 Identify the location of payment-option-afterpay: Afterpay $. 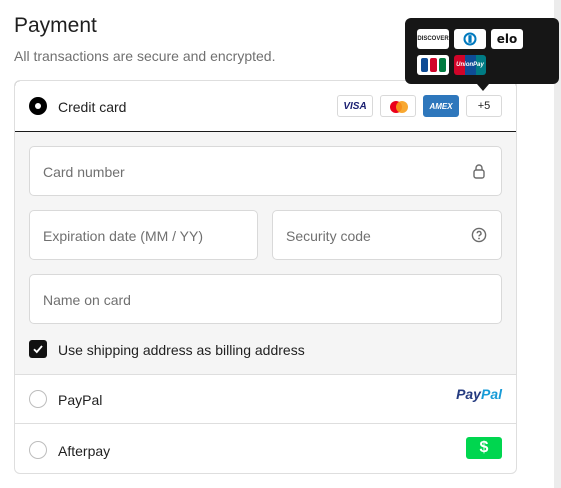
(265, 448).